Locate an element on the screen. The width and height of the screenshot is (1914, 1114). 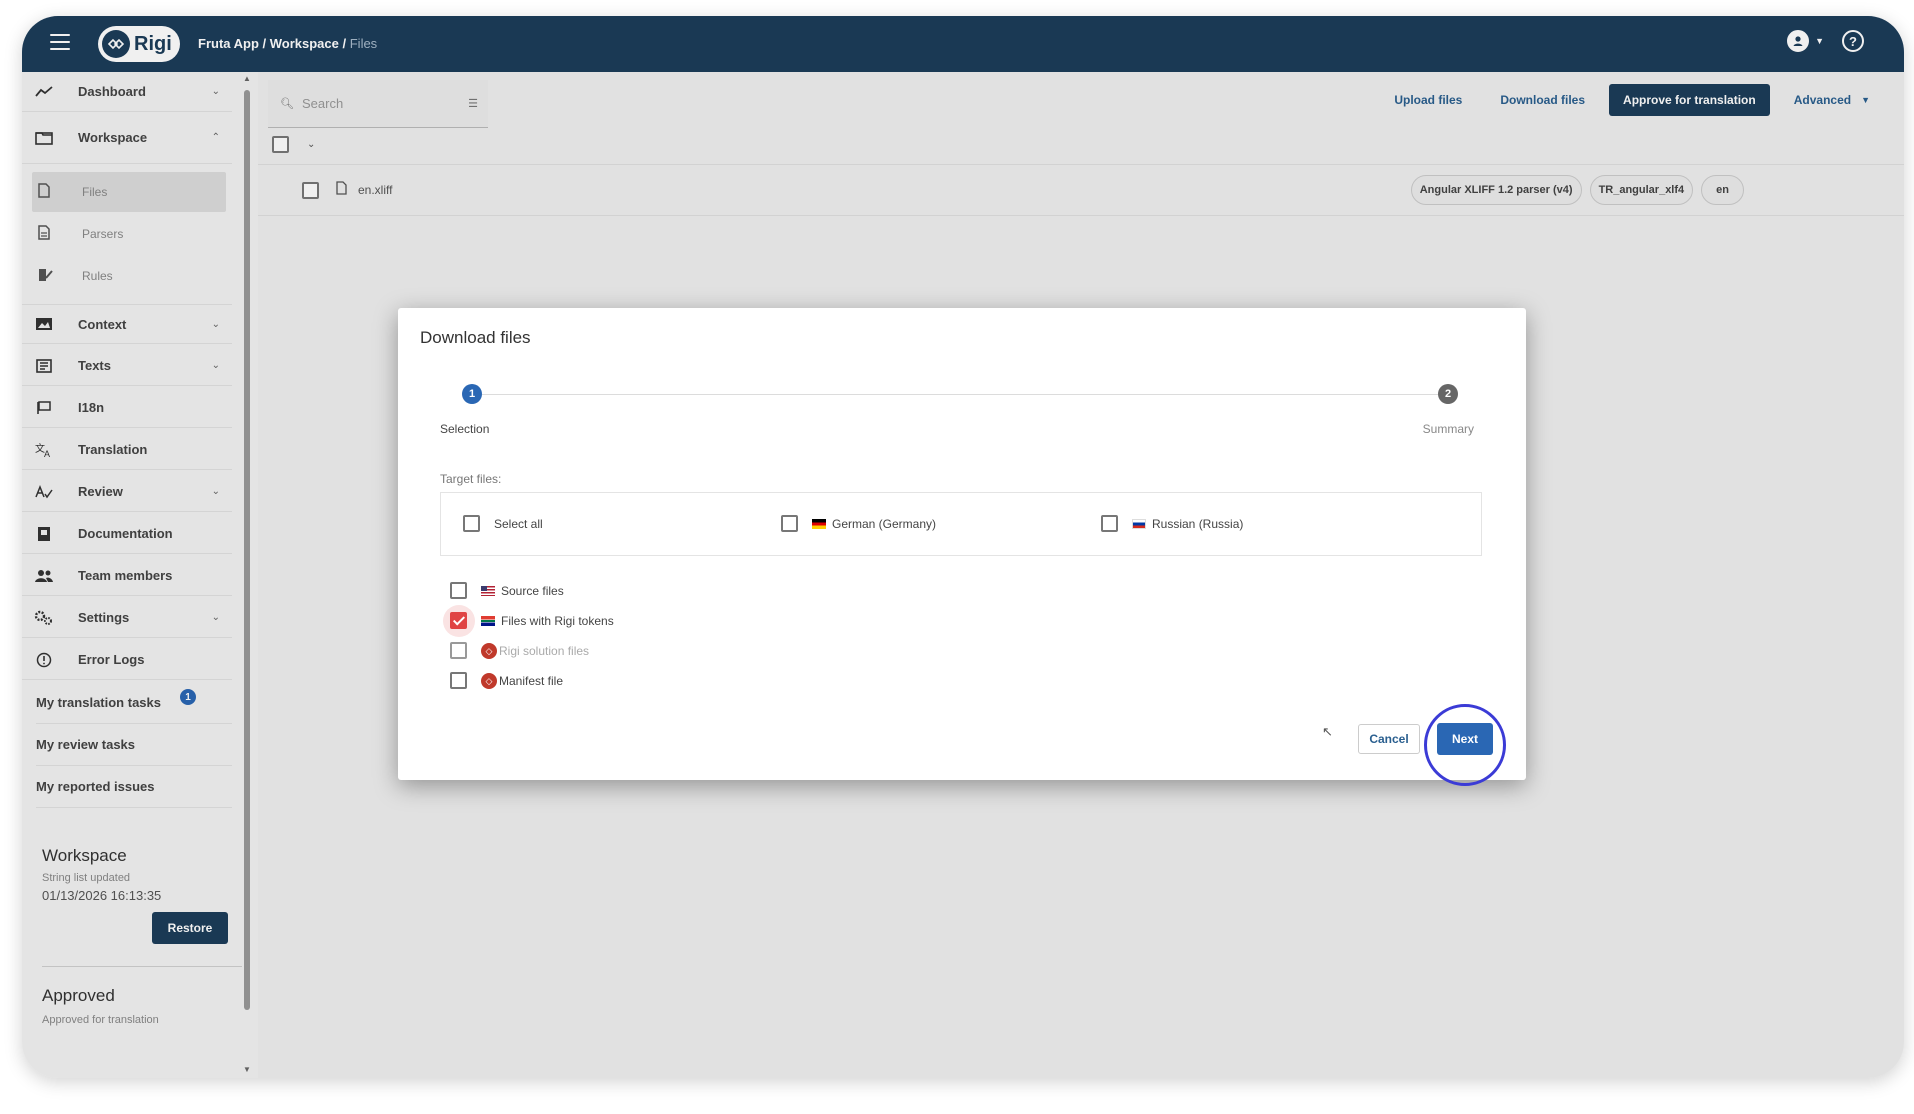
option-label: Files with Rigi tokens is located at coordinates (557, 620).